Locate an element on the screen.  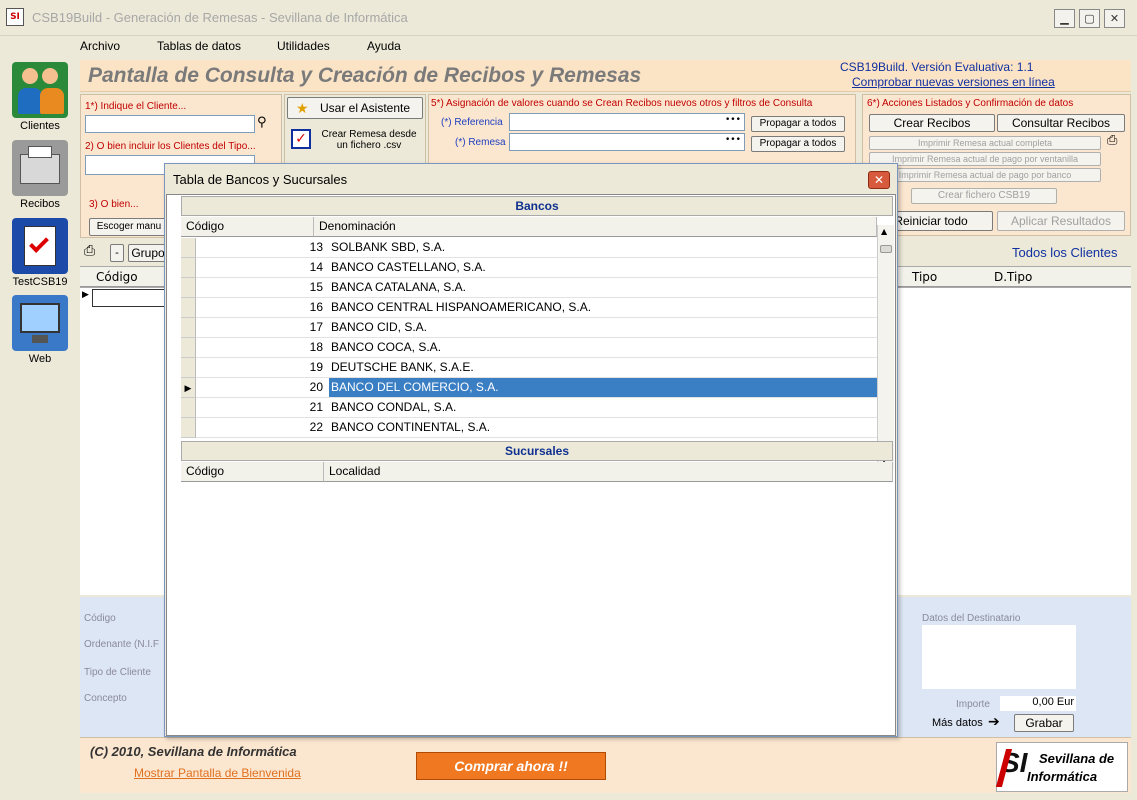
table-row: 13 SOLBANK SBD, S.A. is located at coordinates (529, 248).